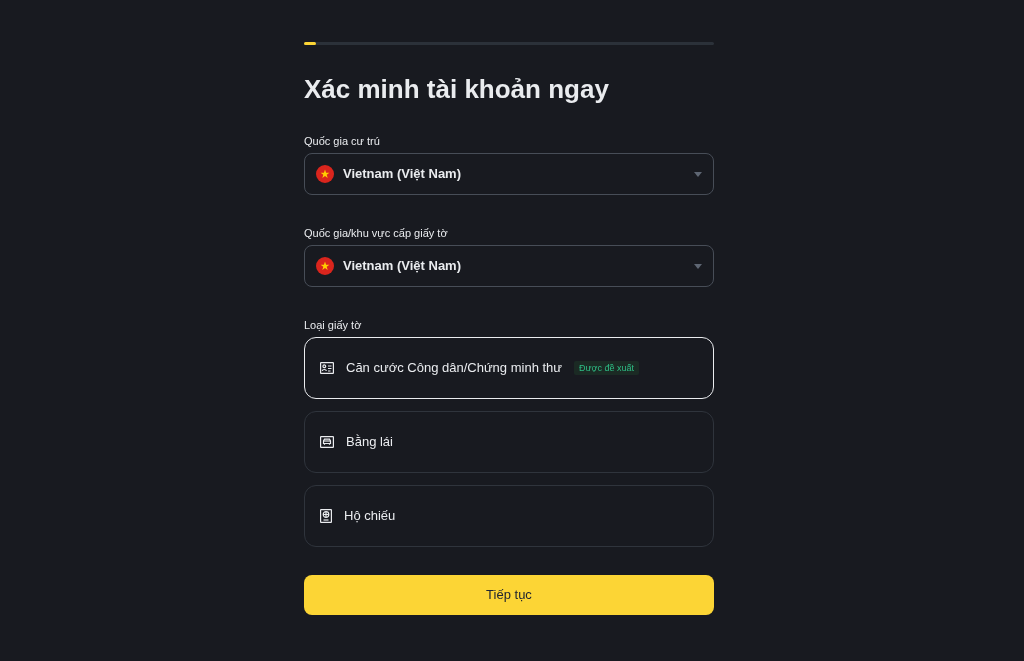 Image resolution: width=1024 pixels, height=661 pixels. I want to click on field-label: Quốc gia cư trú, so click(342, 141).